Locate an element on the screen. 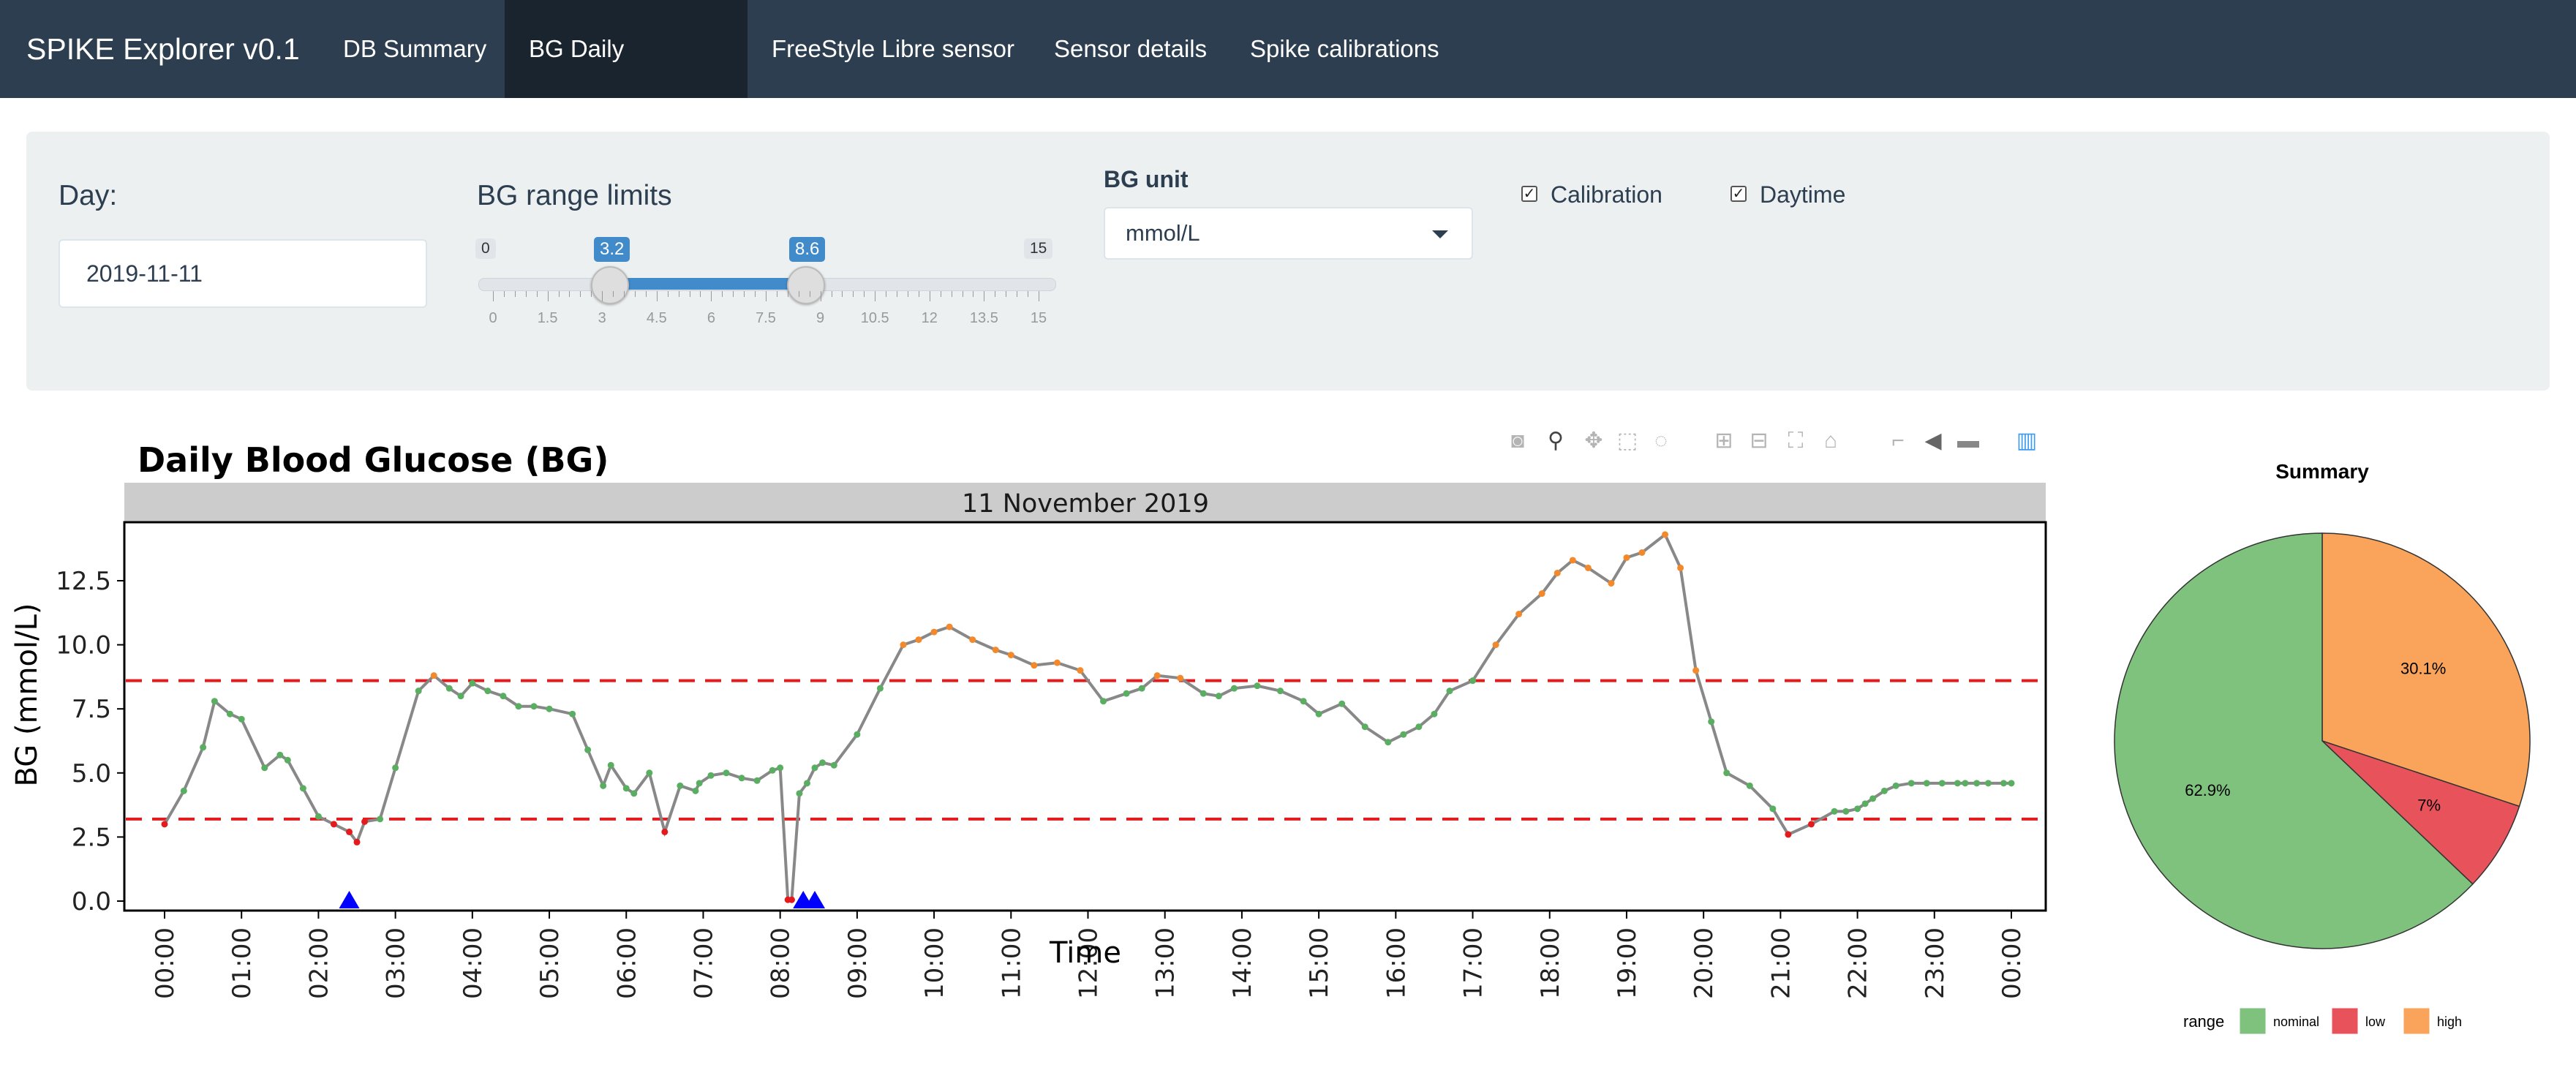 The width and height of the screenshot is (2576, 1081). pie-label: 7% is located at coordinates (2429, 806).